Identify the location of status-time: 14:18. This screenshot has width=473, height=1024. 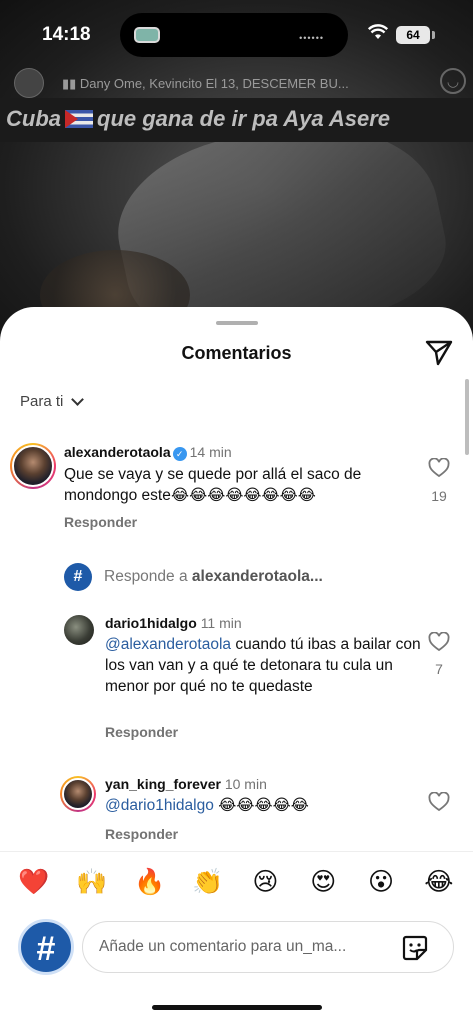
(66, 34).